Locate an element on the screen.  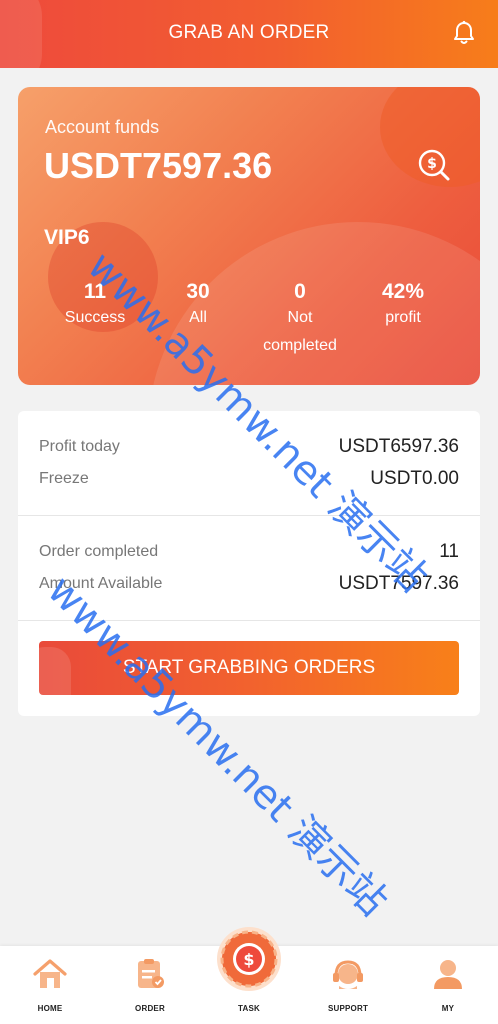
account-funds-value: USDT7597.36 is located at coordinates (158, 165).